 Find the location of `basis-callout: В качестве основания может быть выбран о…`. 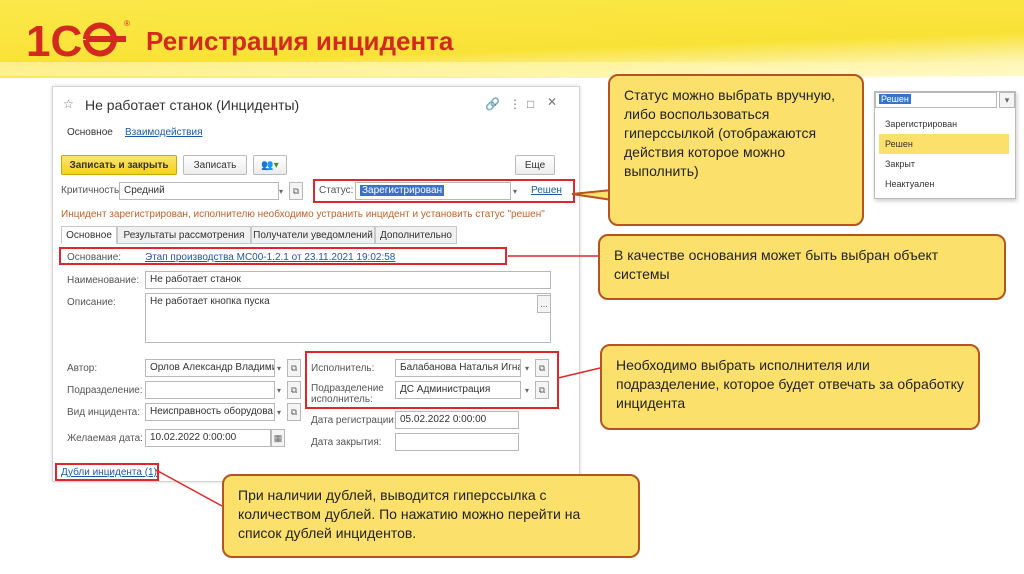

basis-callout: В качестве основания может быть выбран о… is located at coordinates (802, 267).